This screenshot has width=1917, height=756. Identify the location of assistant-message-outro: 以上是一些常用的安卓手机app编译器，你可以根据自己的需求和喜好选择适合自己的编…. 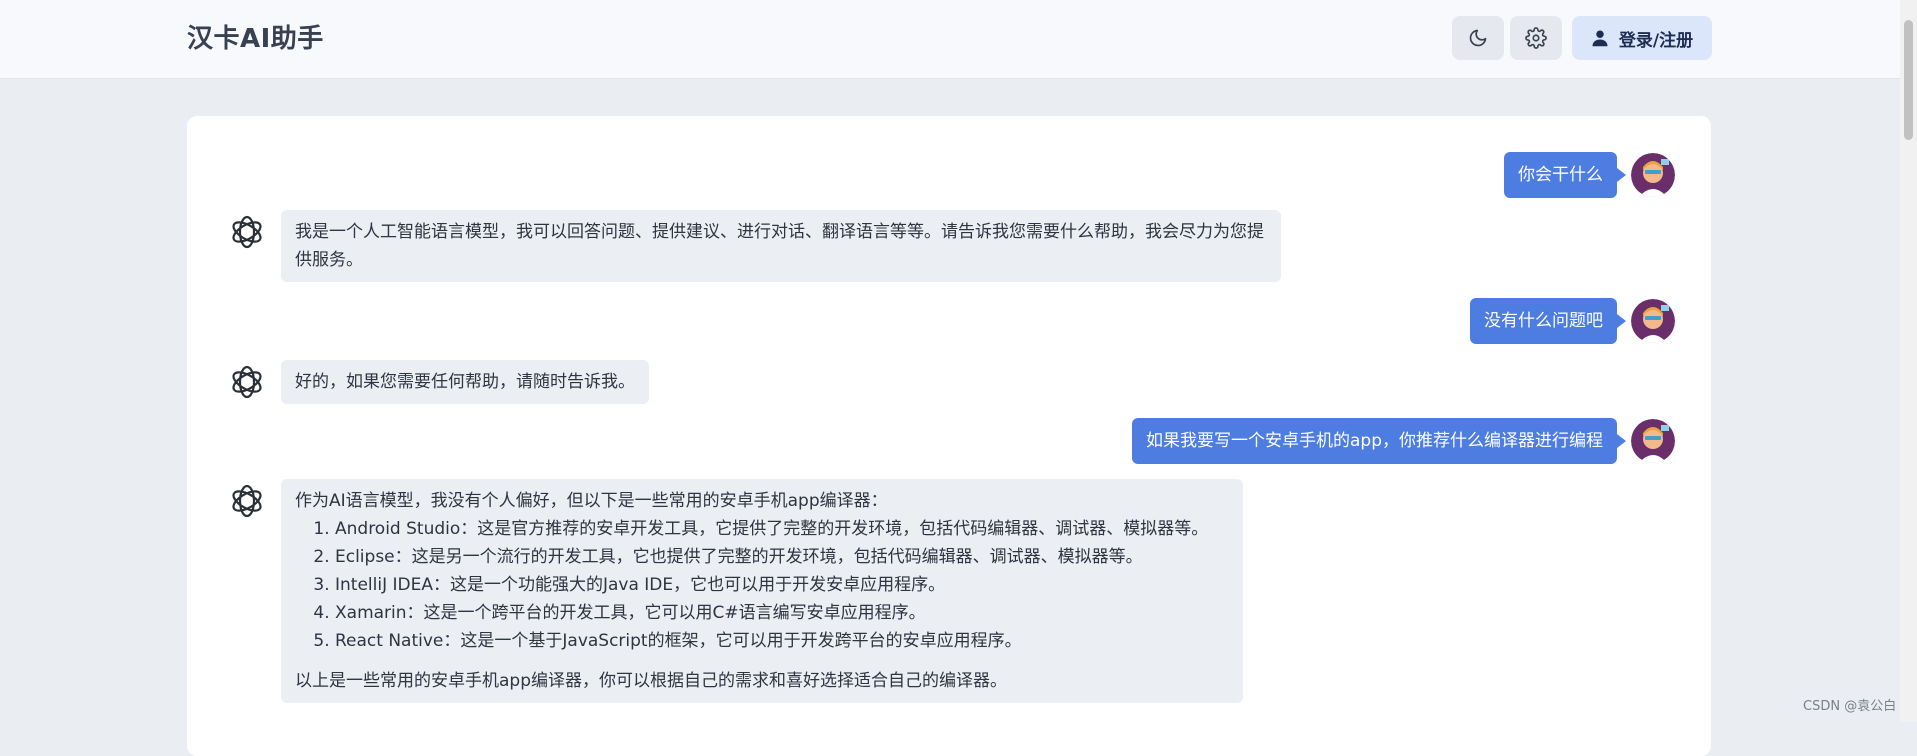
(651, 681).